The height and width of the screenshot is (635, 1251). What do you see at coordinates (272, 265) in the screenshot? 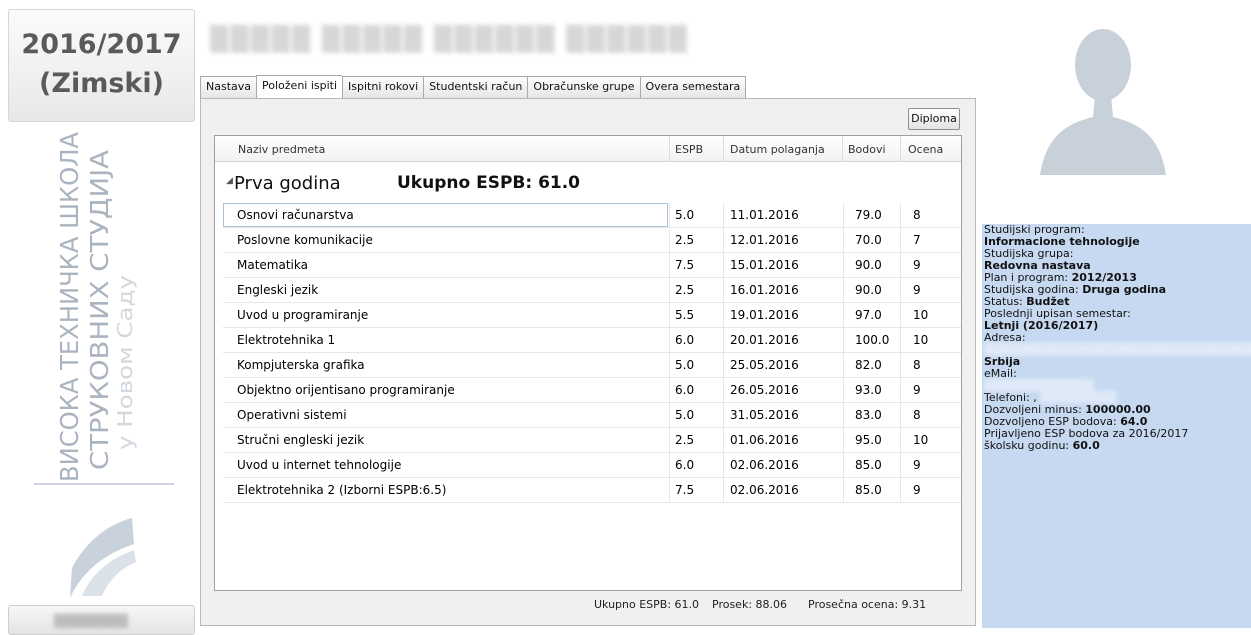
I see `cell-subject-name: Matematika` at bounding box center [272, 265].